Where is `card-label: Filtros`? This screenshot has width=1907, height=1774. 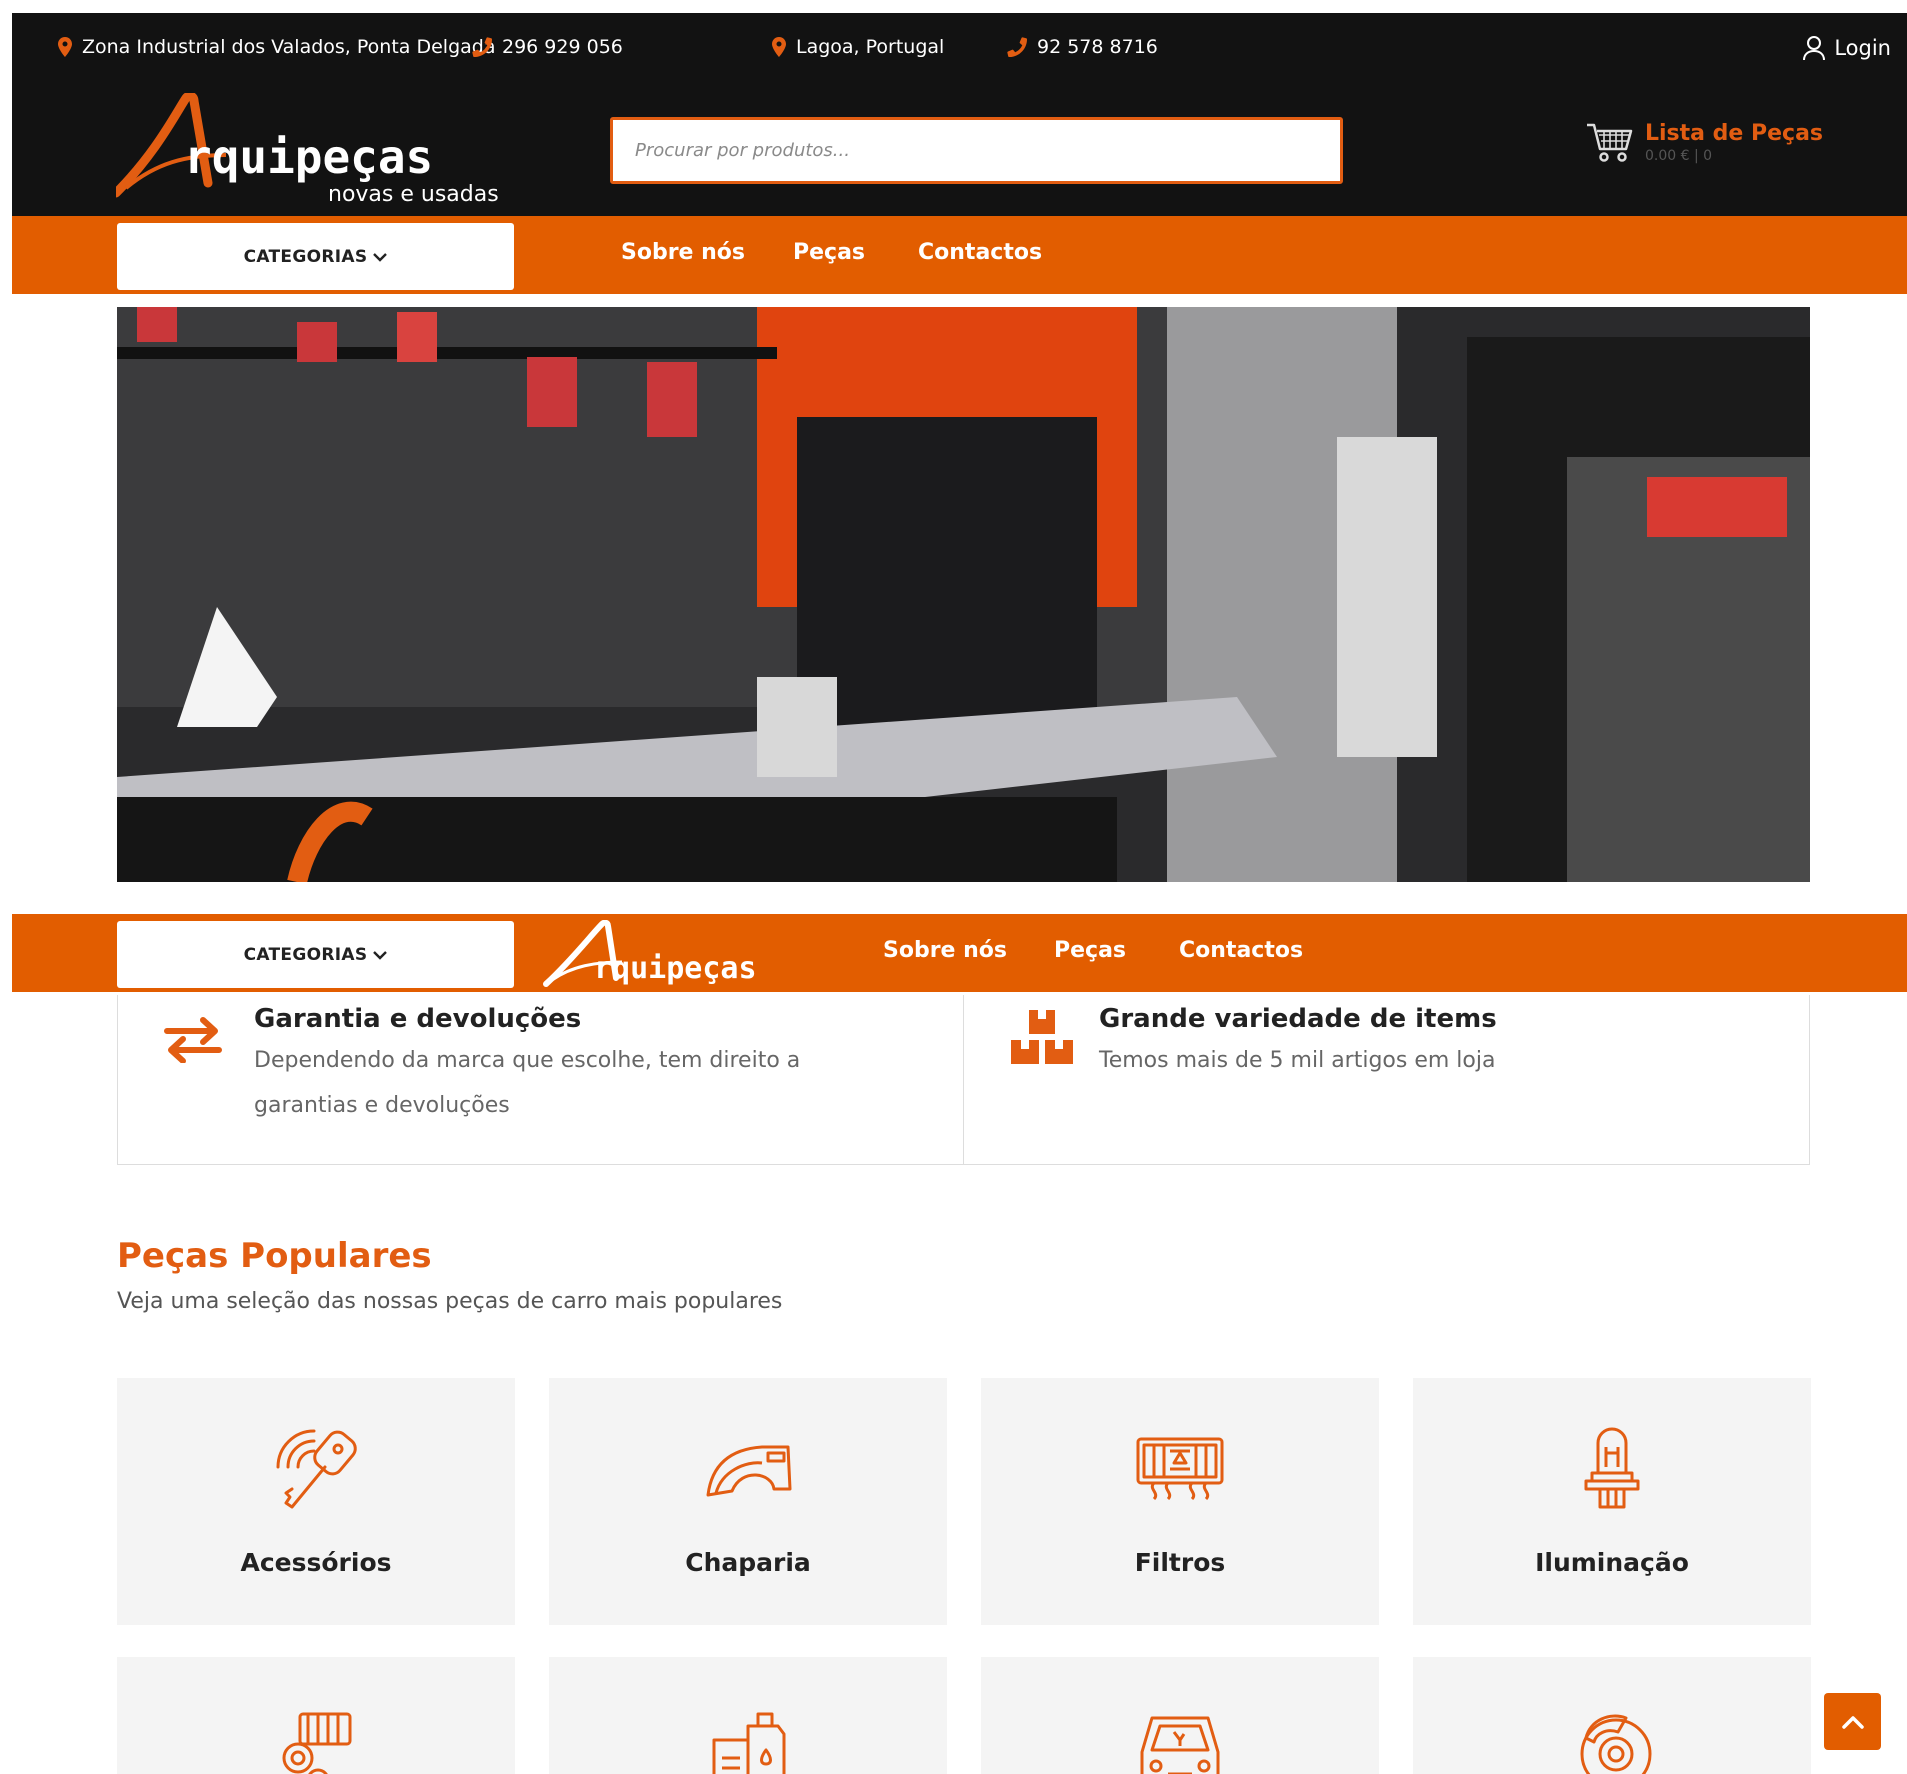
card-label: Filtros is located at coordinates (1180, 1562).